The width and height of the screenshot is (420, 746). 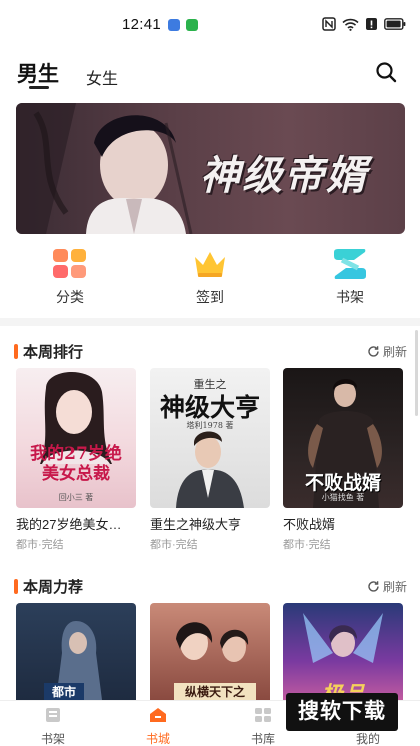 I want to click on cover-title: 都市, so click(x=64, y=691).